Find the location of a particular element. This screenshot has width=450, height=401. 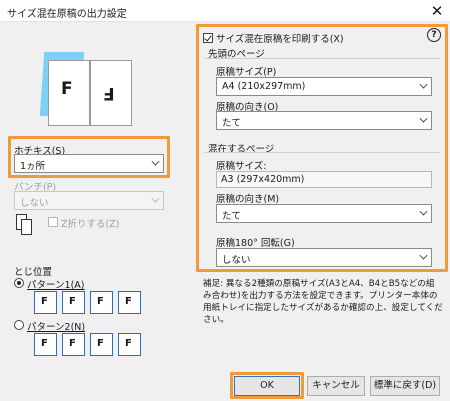

binding-label: とじ位置 is located at coordinates (33, 272).